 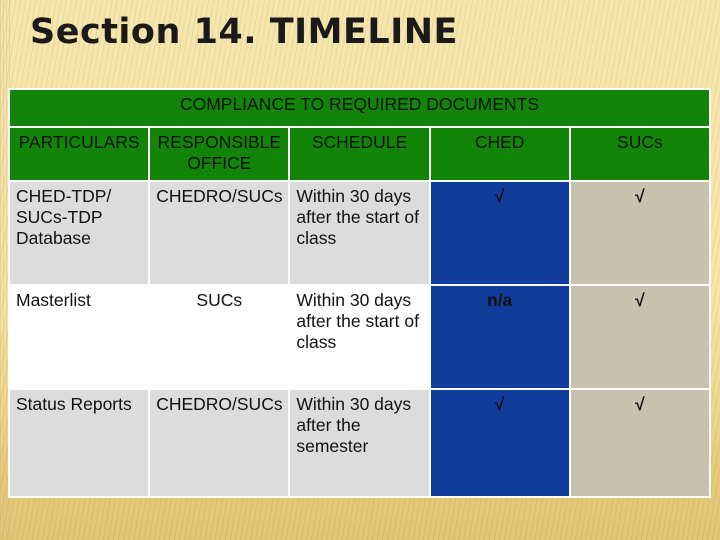 What do you see at coordinates (219, 337) in the screenshot?
I see `row-responsible-office: SUCs` at bounding box center [219, 337].